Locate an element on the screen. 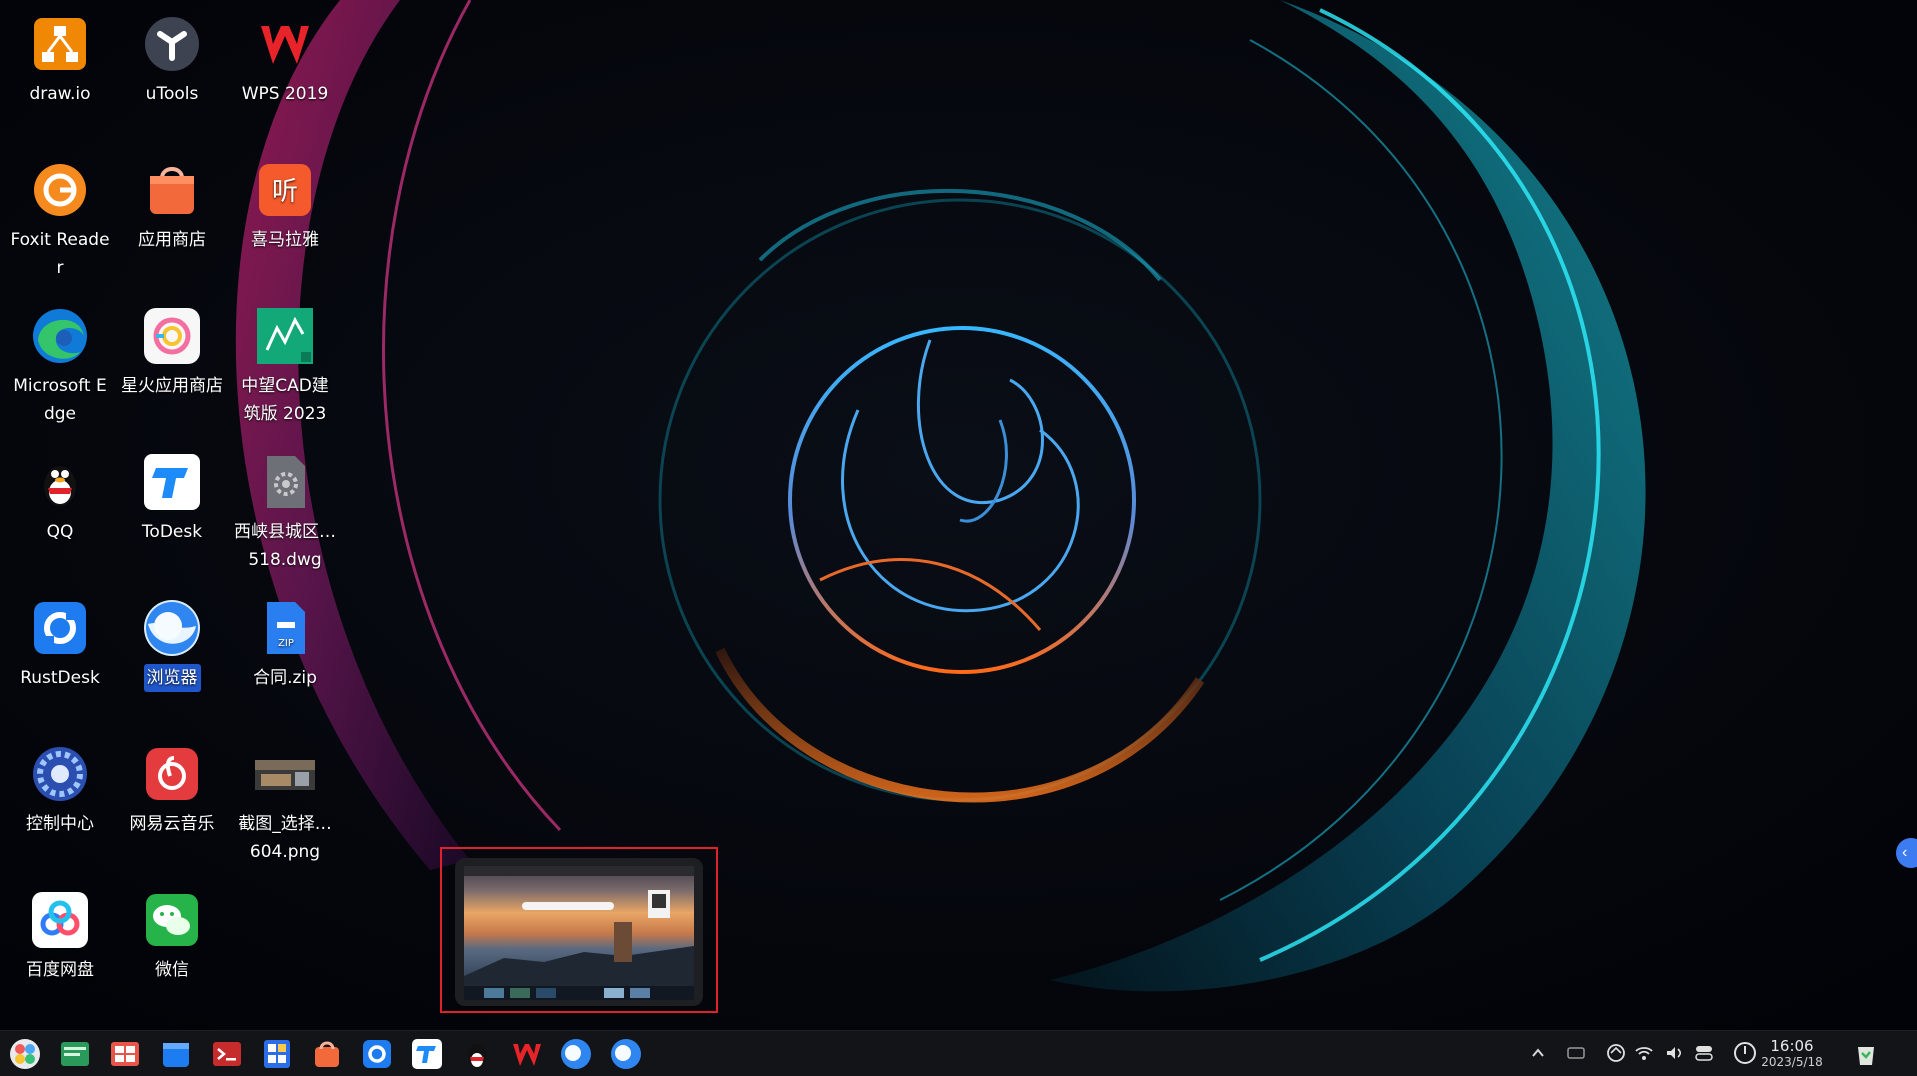 The image size is (1917, 1076). desktop-icon-label: RustDesk is located at coordinates (60, 678).